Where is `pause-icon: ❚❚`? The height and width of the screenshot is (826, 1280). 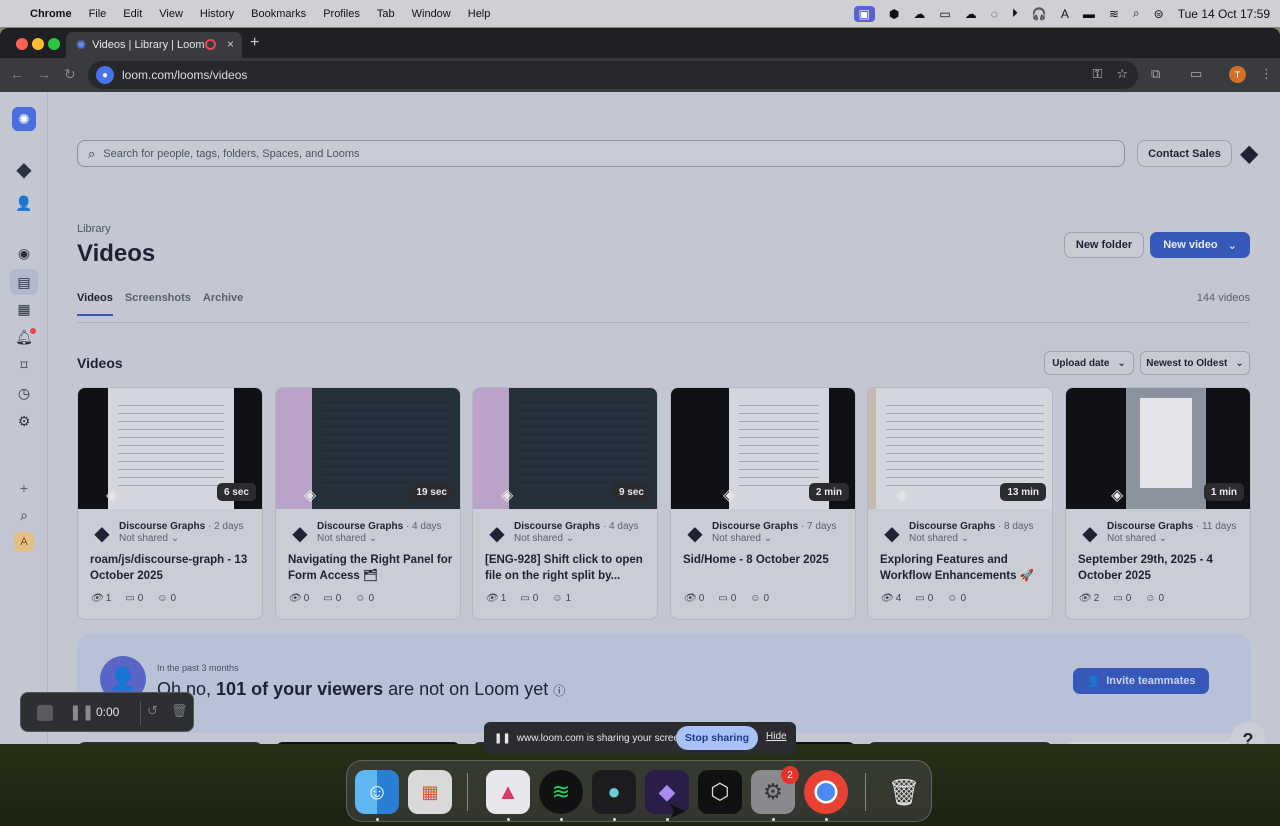 pause-icon: ❚❚ is located at coordinates (81, 712).